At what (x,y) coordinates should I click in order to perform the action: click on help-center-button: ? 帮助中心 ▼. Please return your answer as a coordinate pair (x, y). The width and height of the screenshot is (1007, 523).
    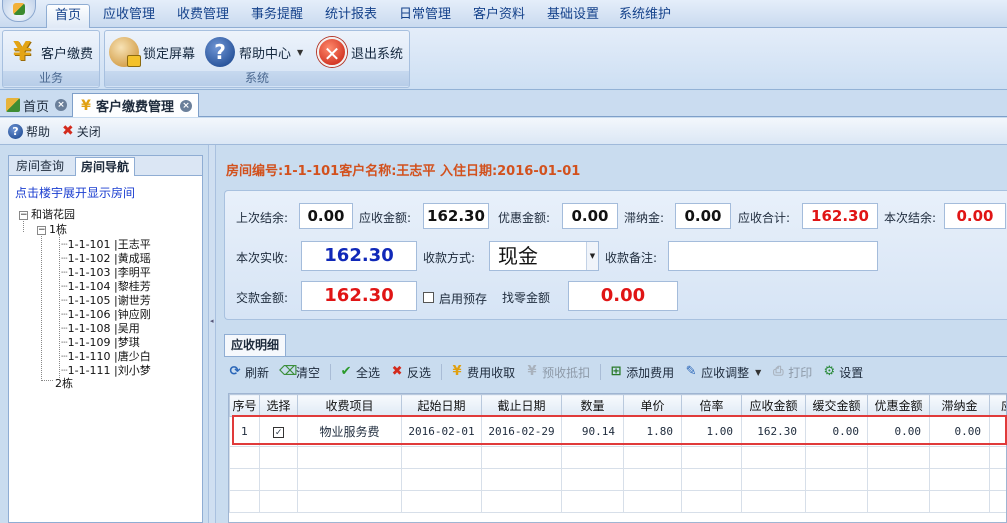
    Looking at the image, I should click on (254, 52).